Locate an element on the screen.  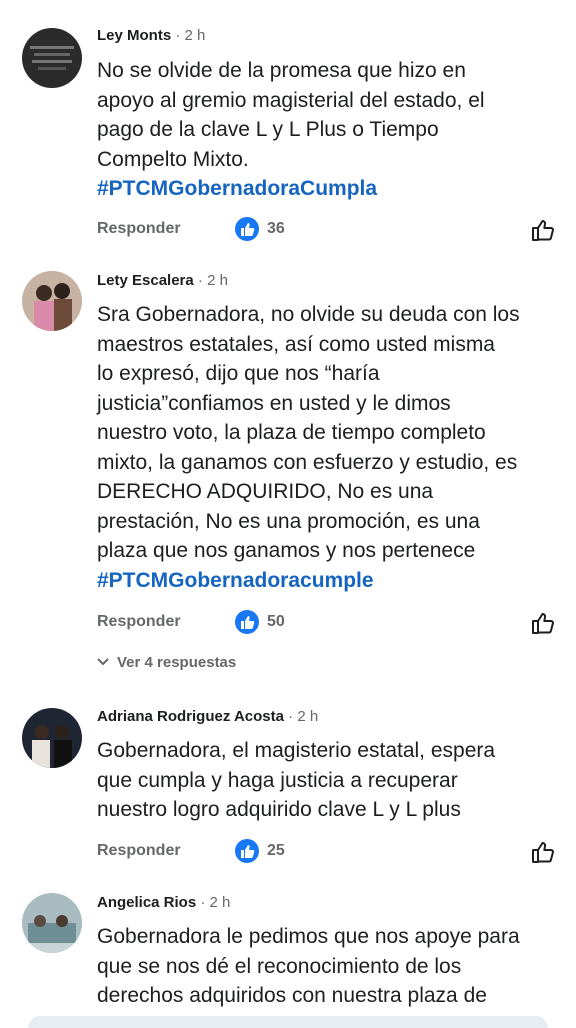
view-replies-button: Ver 4 respuestas is located at coordinates (166, 662).